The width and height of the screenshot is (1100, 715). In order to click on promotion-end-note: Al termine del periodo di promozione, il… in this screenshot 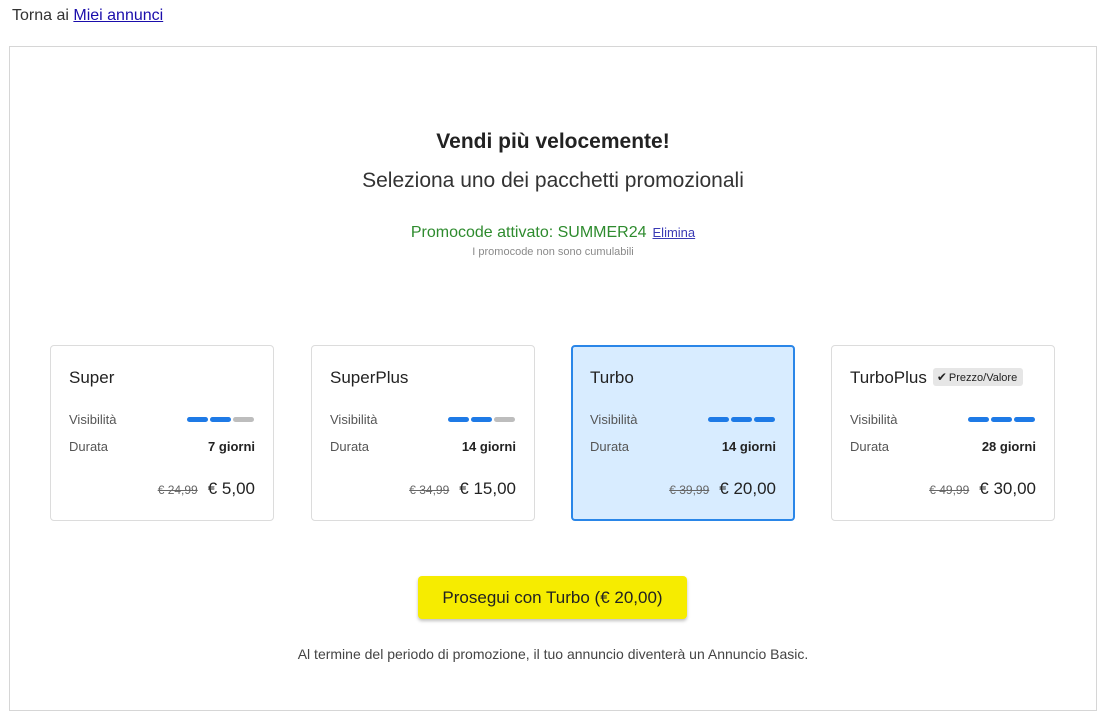, I will do `click(553, 654)`.